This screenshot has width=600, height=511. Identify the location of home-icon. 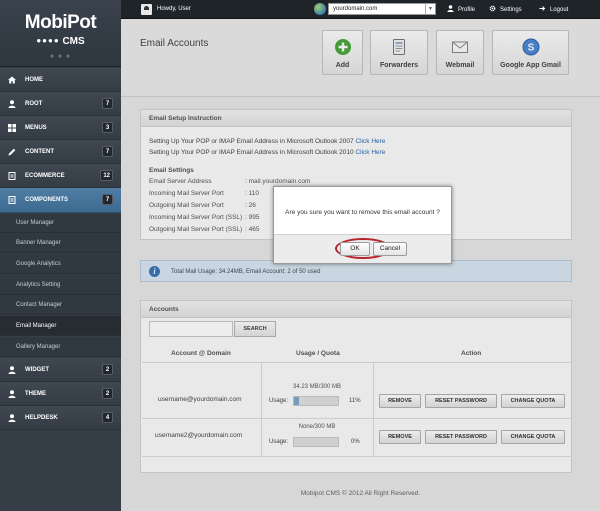
(12, 80).